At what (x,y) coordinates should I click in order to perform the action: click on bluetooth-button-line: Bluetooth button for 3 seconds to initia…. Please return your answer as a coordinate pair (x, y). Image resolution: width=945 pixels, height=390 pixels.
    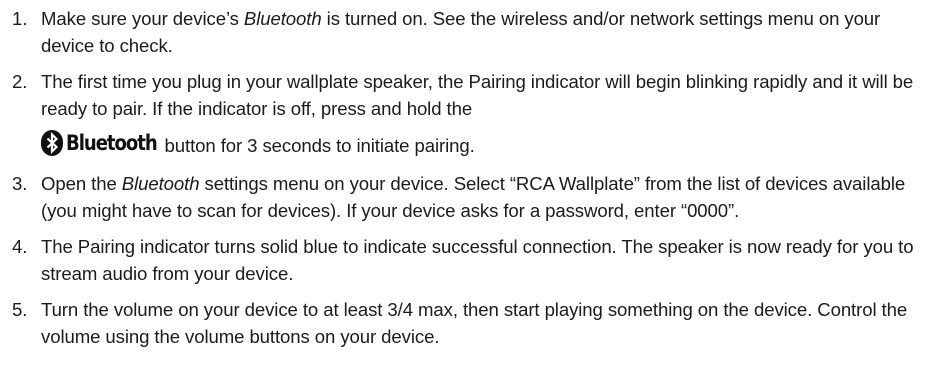
    Looking at the image, I should click on (488, 144).